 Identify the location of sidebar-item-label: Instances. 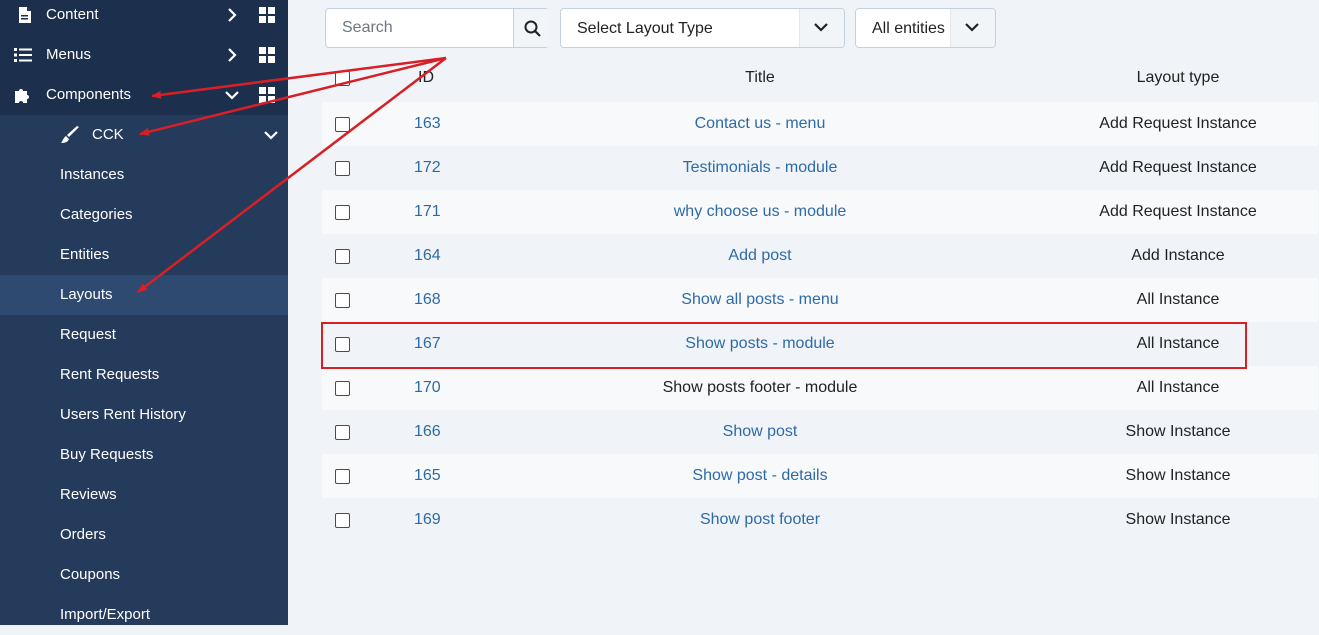
(92, 174).